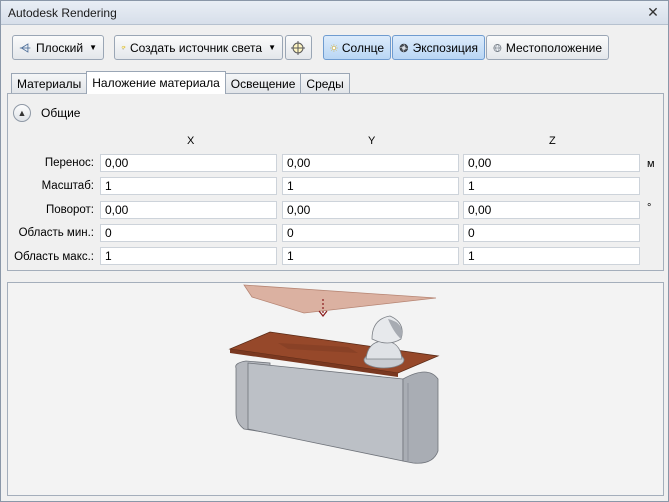  What do you see at coordinates (404, 47) in the screenshot?
I see `exposure-icon` at bounding box center [404, 47].